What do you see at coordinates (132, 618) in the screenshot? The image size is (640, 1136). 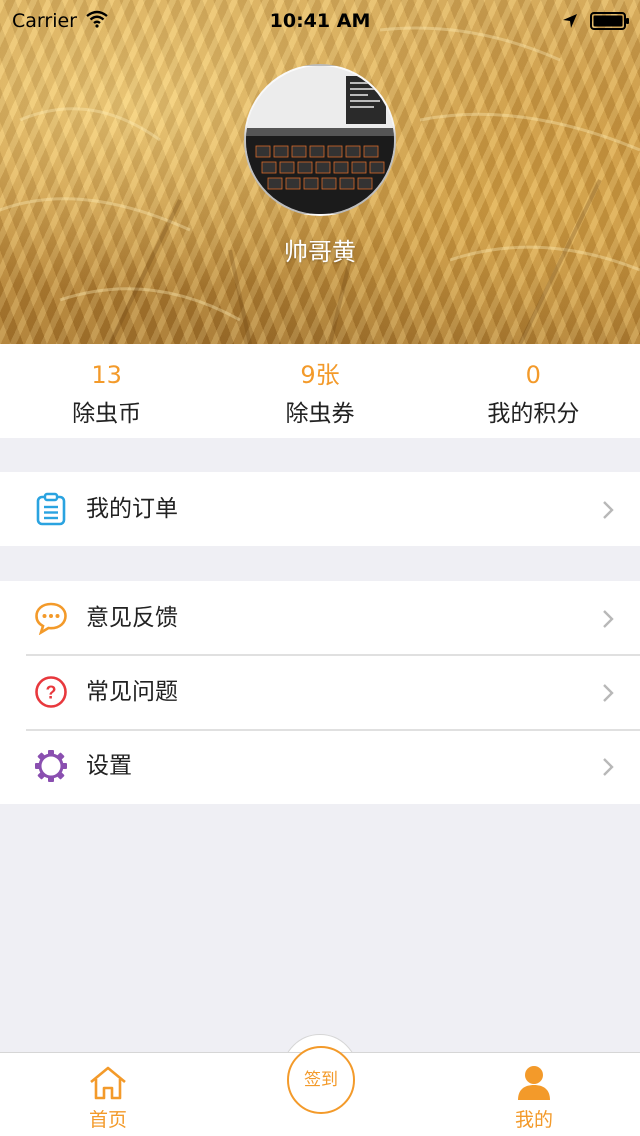 I see `menu-item-label: 意见反馈` at bounding box center [132, 618].